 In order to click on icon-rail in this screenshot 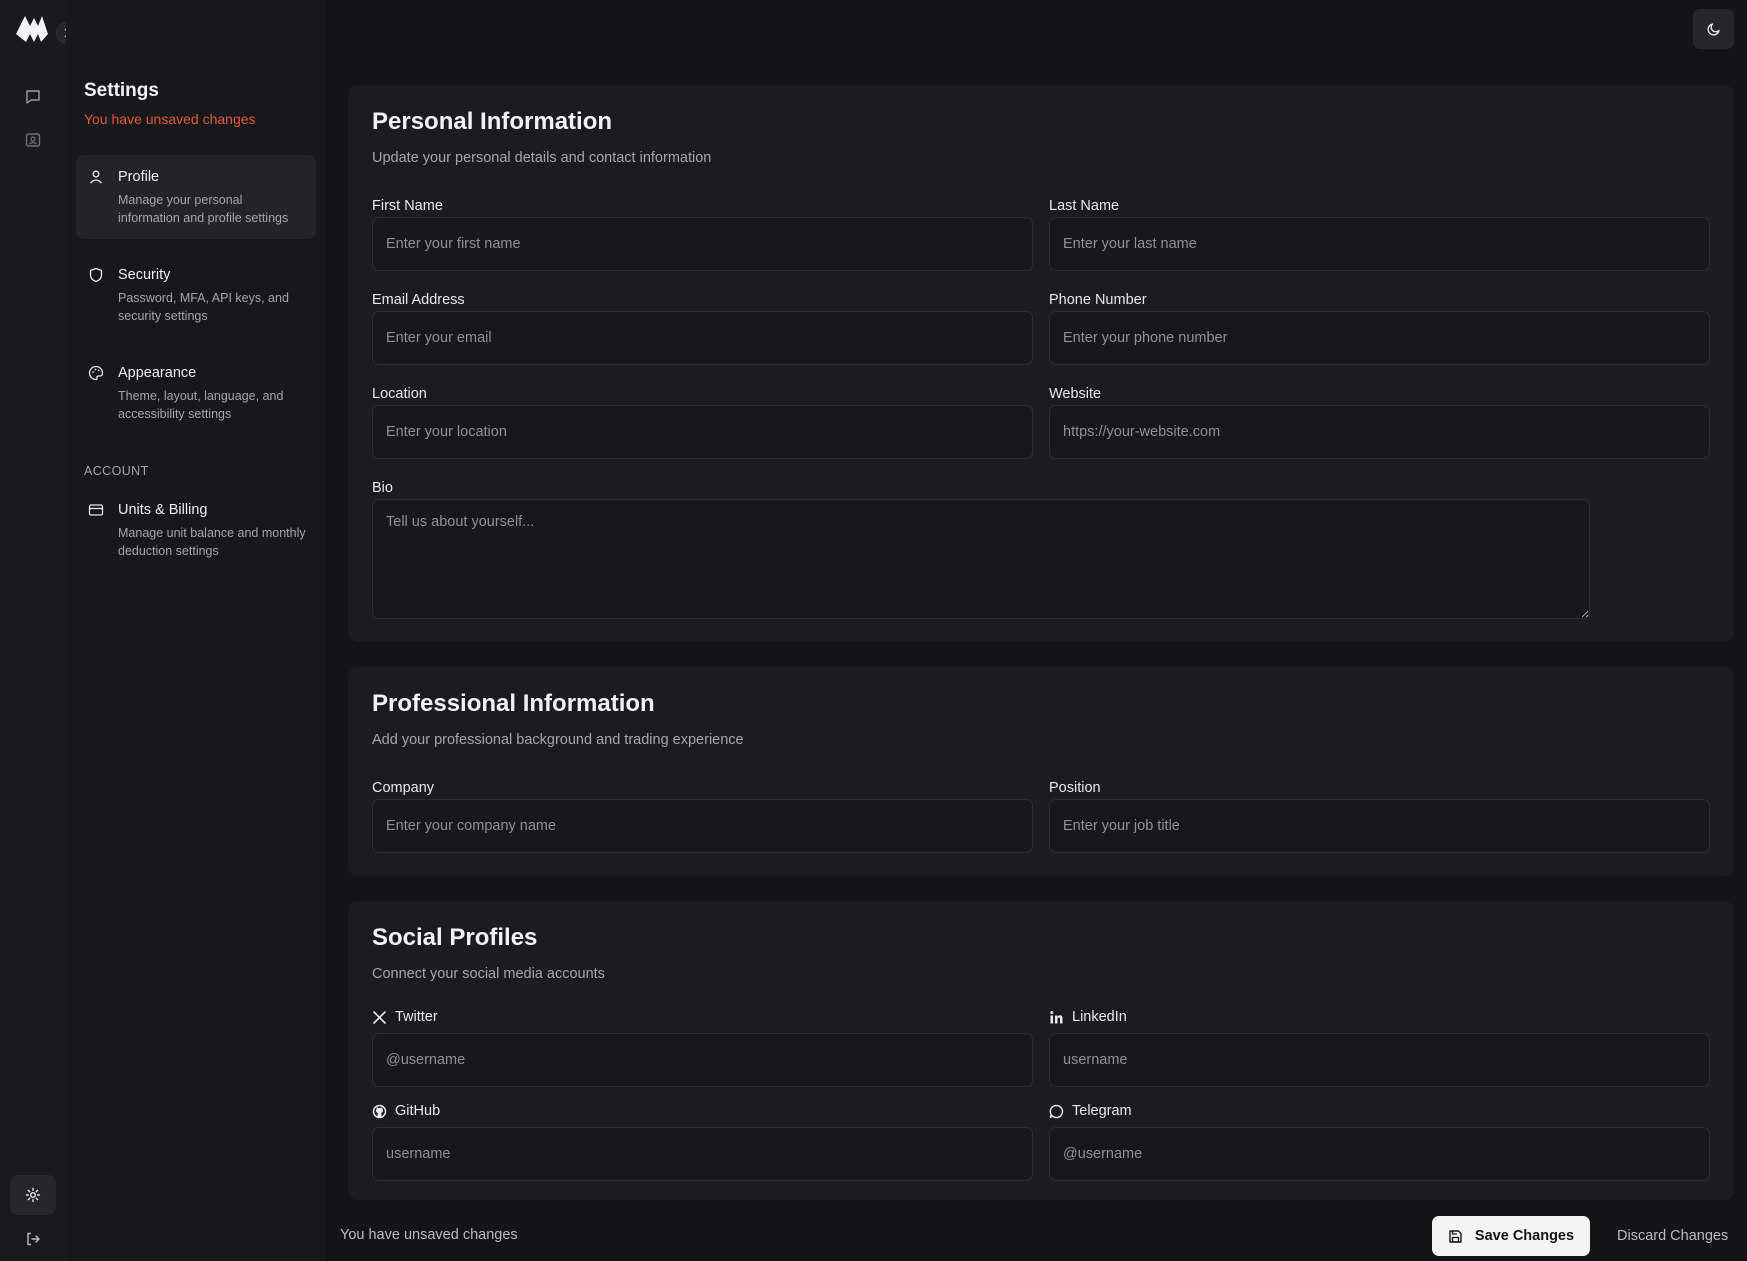, I will do `click(39, 630)`.